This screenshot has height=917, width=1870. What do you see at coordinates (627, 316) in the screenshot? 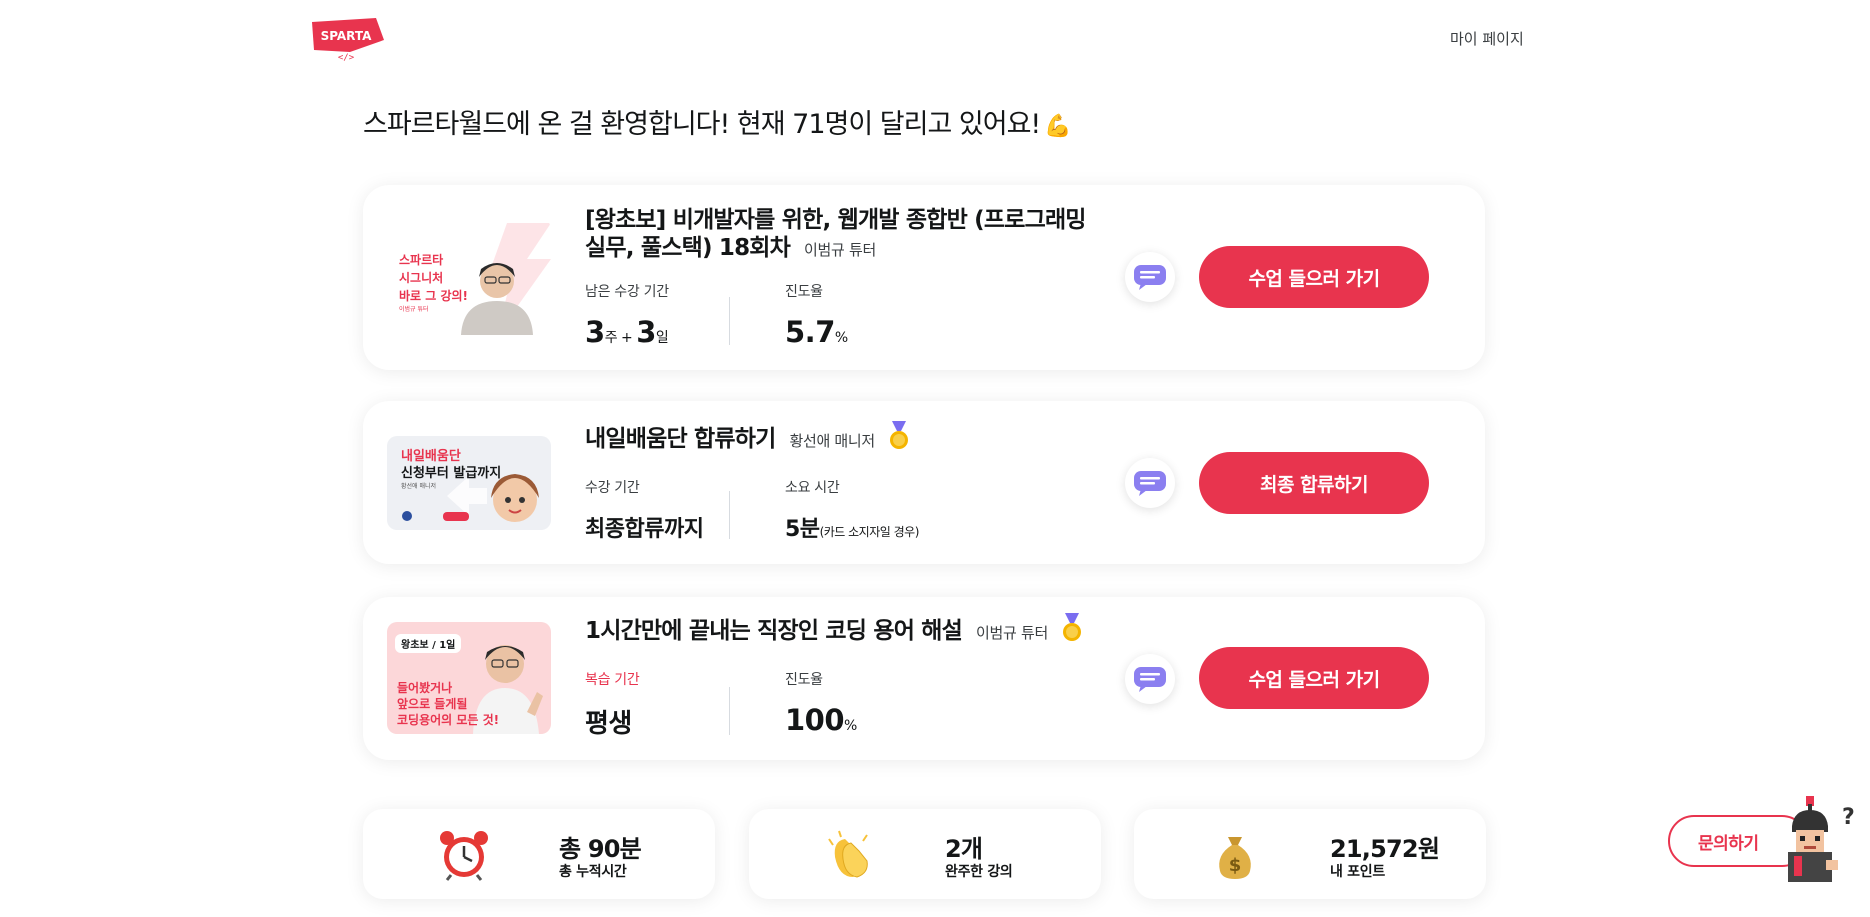
I see `remaining-period: 남은 수강 기간 3주 + 3일` at bounding box center [627, 316].